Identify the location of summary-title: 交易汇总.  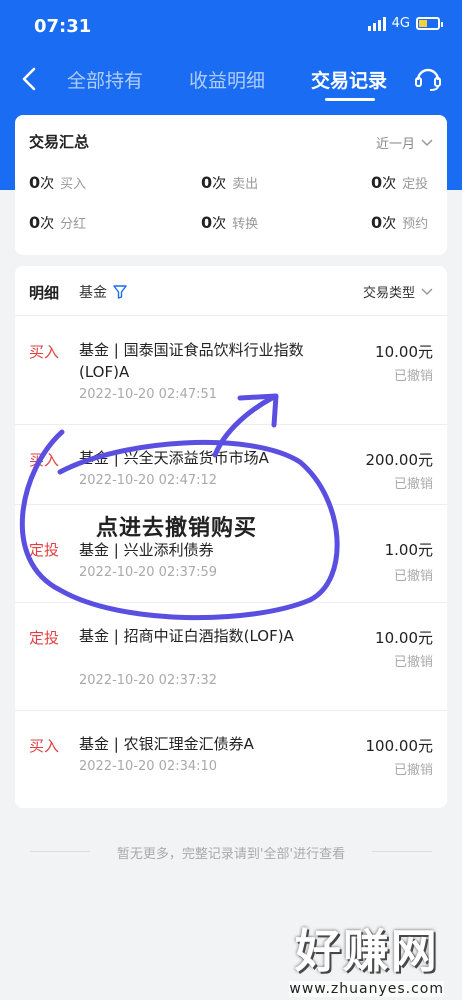
(59, 142).